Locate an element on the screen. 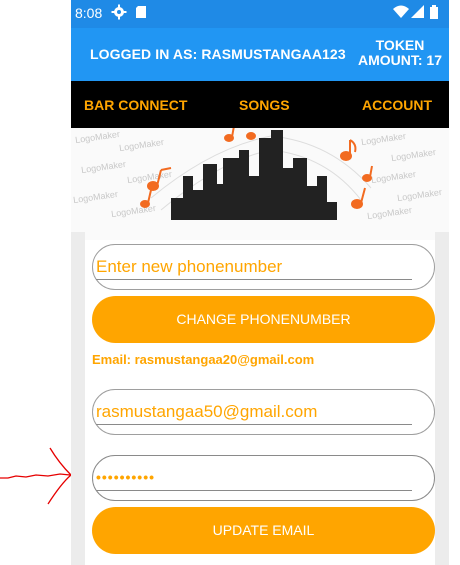 The image size is (460, 565). token-value: AMOUNT: 17 is located at coordinates (399, 60).